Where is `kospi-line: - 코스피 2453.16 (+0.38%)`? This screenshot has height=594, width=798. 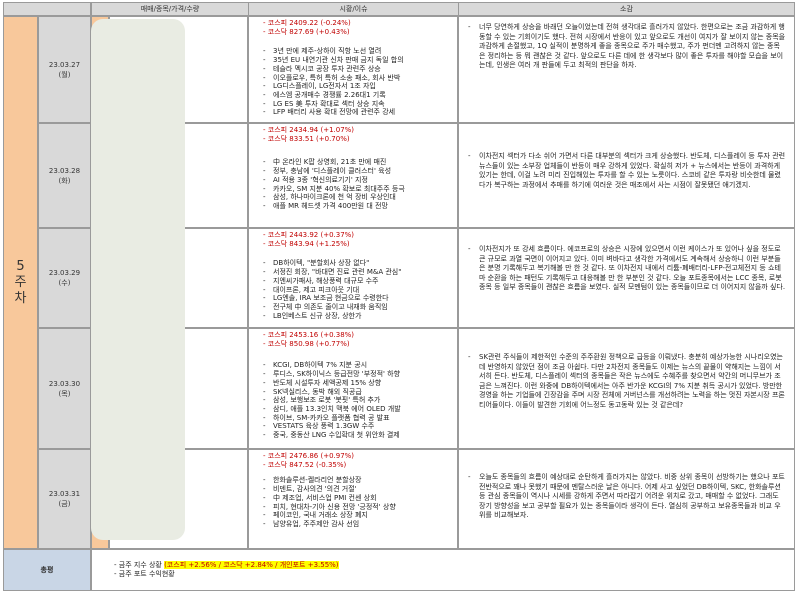
kospi-line: - 코스피 2453.16 (+0.38%) is located at coordinates (309, 335).